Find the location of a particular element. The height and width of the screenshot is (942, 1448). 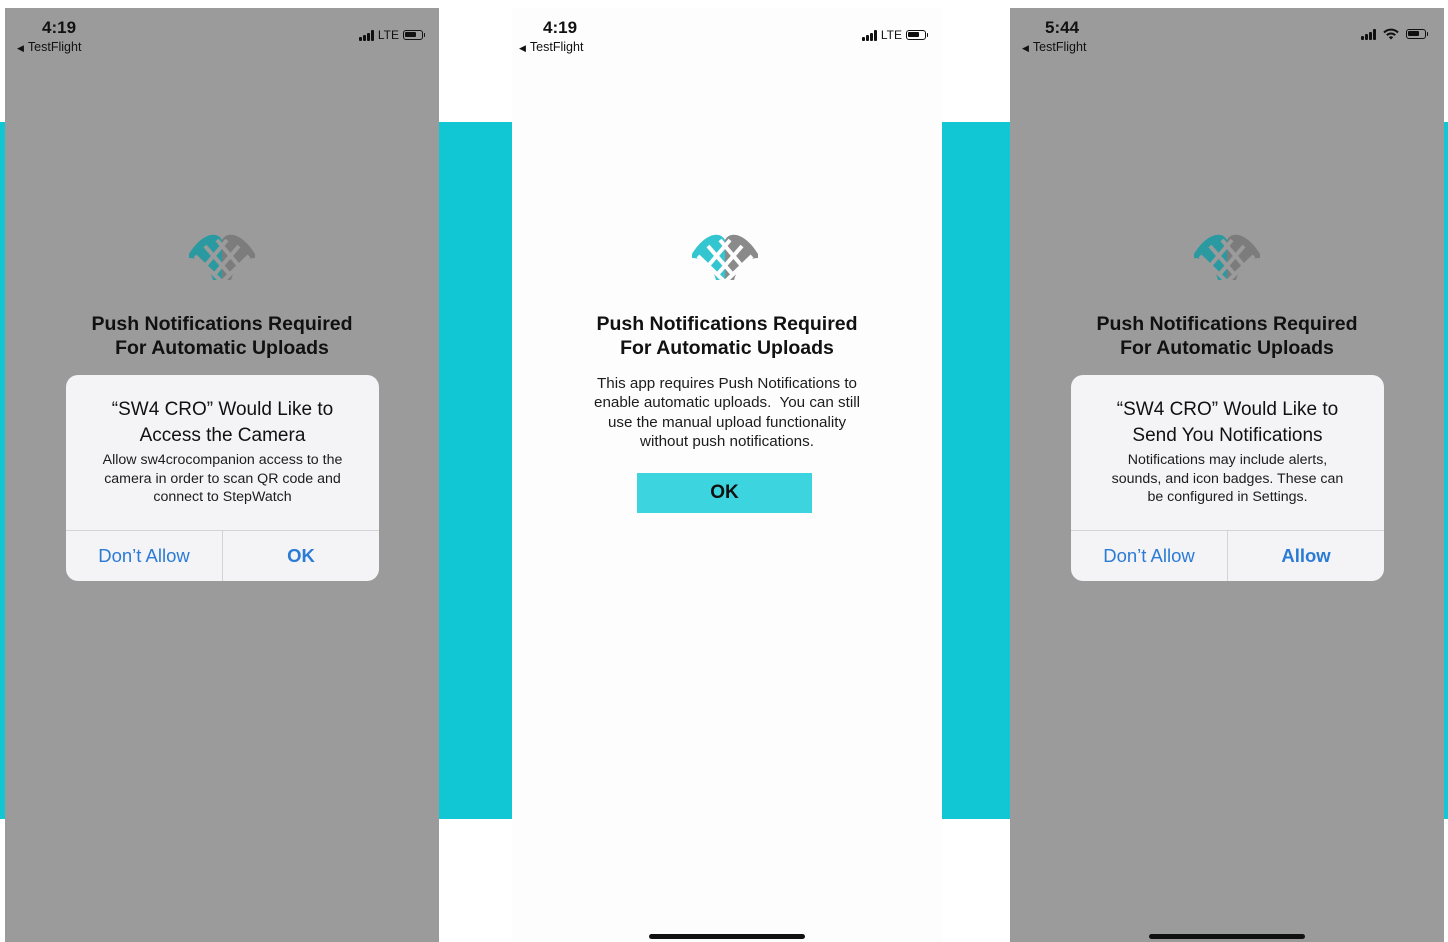

status-indicators is located at coordinates (1394, 34).